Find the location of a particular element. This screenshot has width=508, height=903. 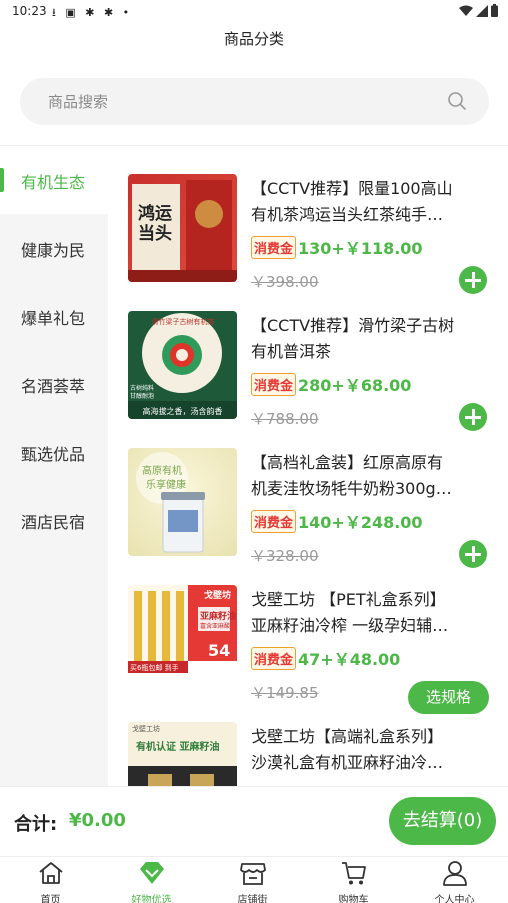

cart-icon is located at coordinates (354, 873).